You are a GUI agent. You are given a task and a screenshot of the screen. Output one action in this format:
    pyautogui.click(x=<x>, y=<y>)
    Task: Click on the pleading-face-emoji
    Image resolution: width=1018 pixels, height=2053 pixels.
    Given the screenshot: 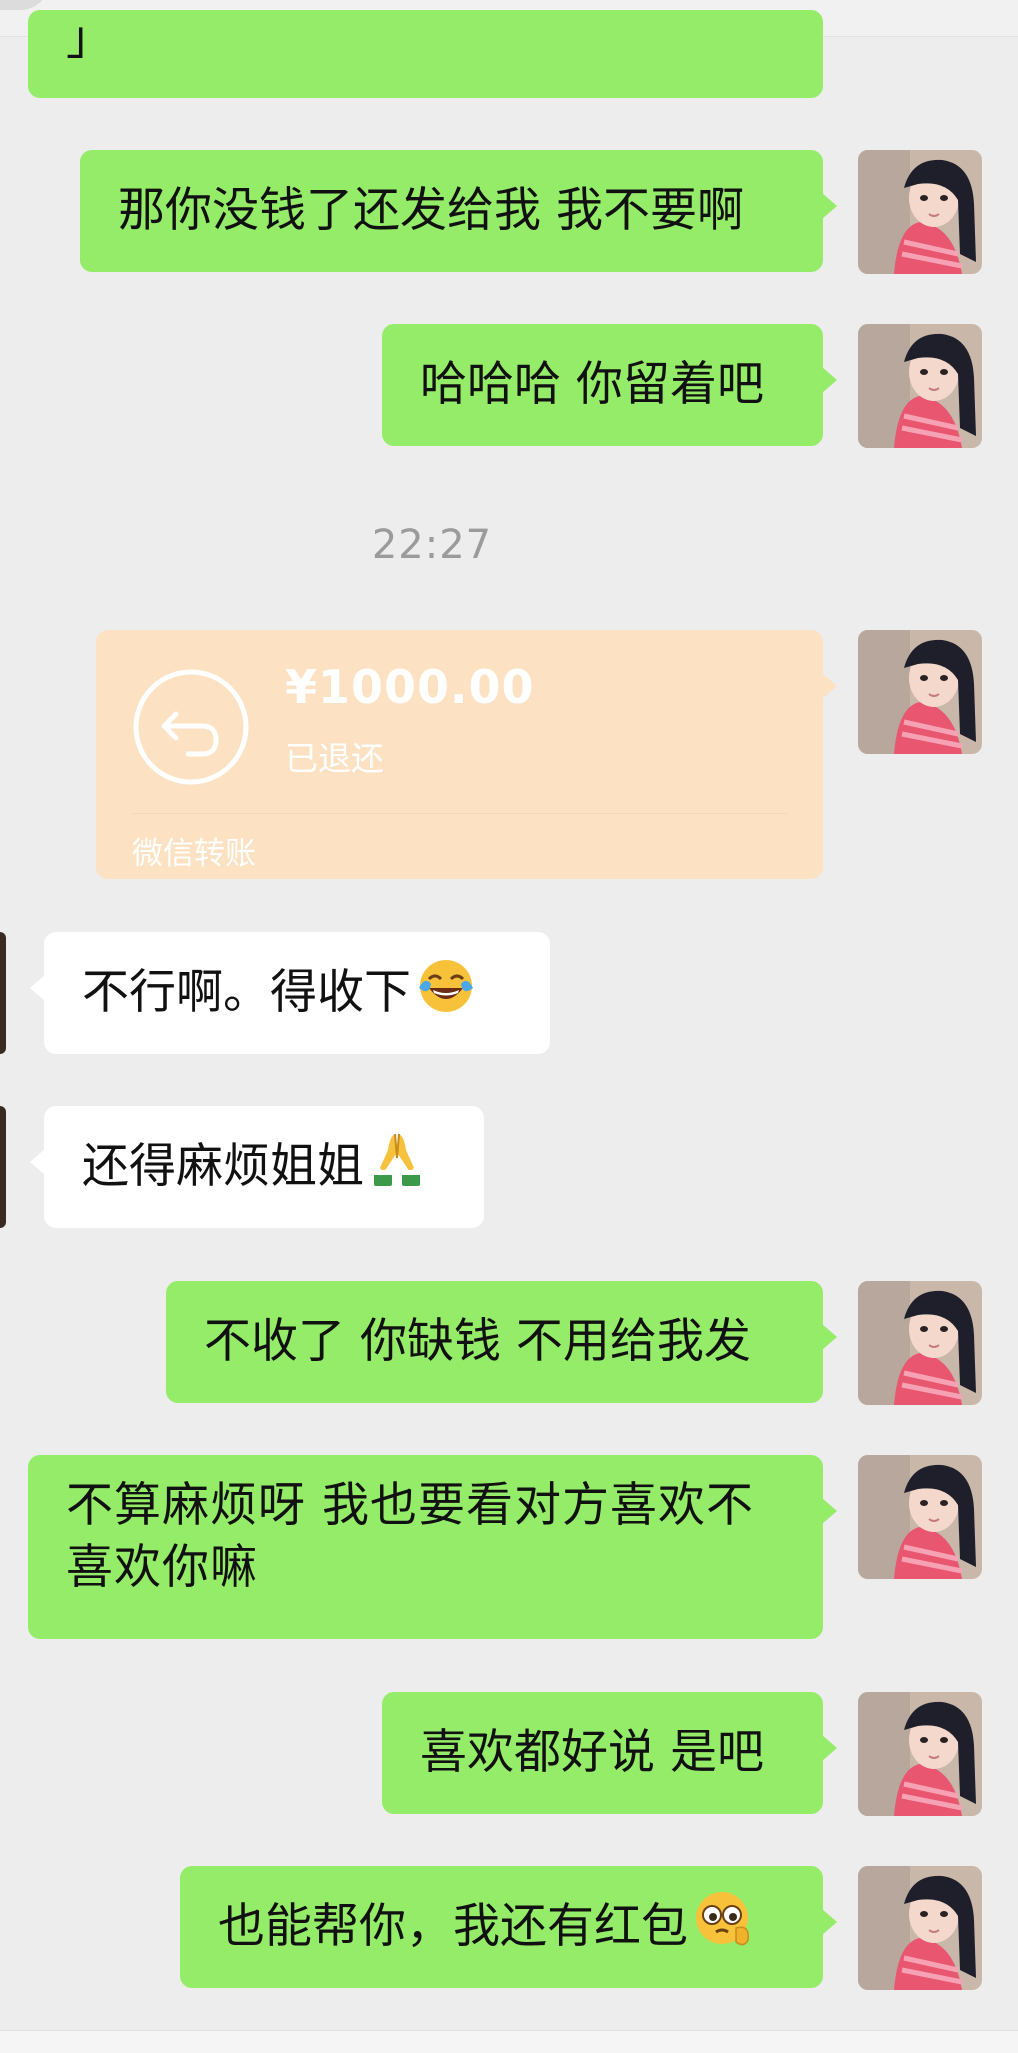 What is the action you would take?
    pyautogui.click(x=723, y=1927)
    